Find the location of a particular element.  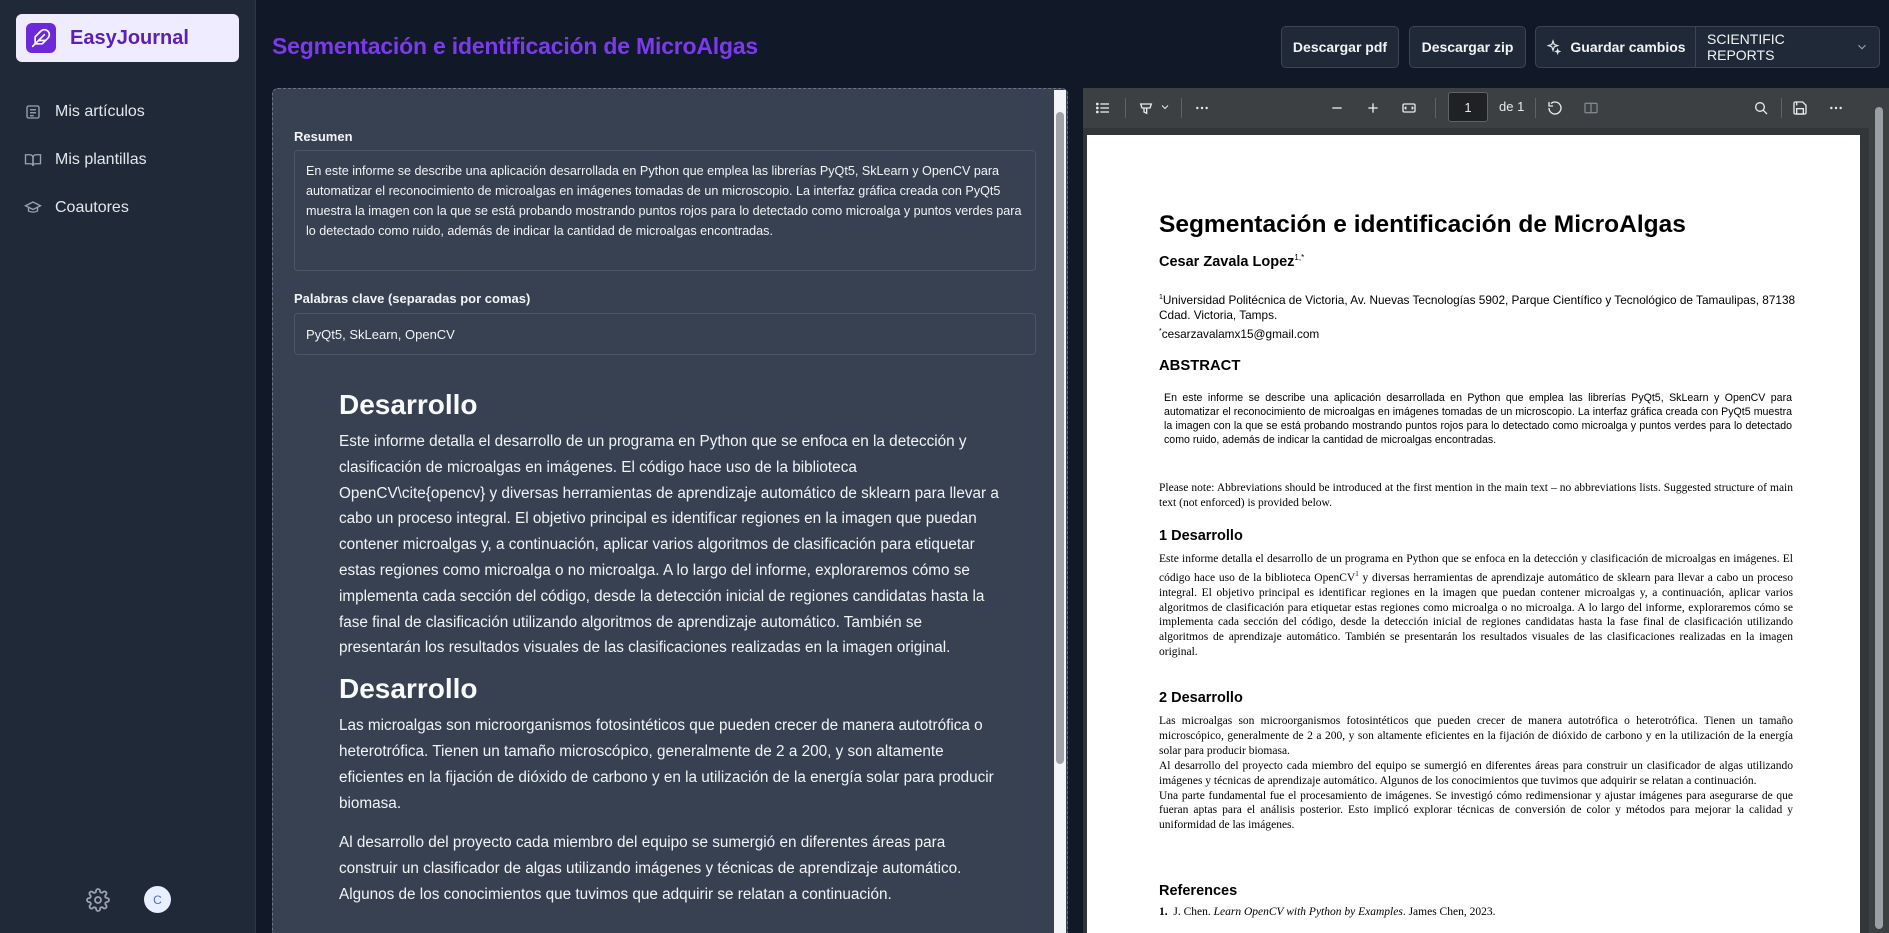

journal-select: SCIENTIFIC REPORTS is located at coordinates (1787, 47).